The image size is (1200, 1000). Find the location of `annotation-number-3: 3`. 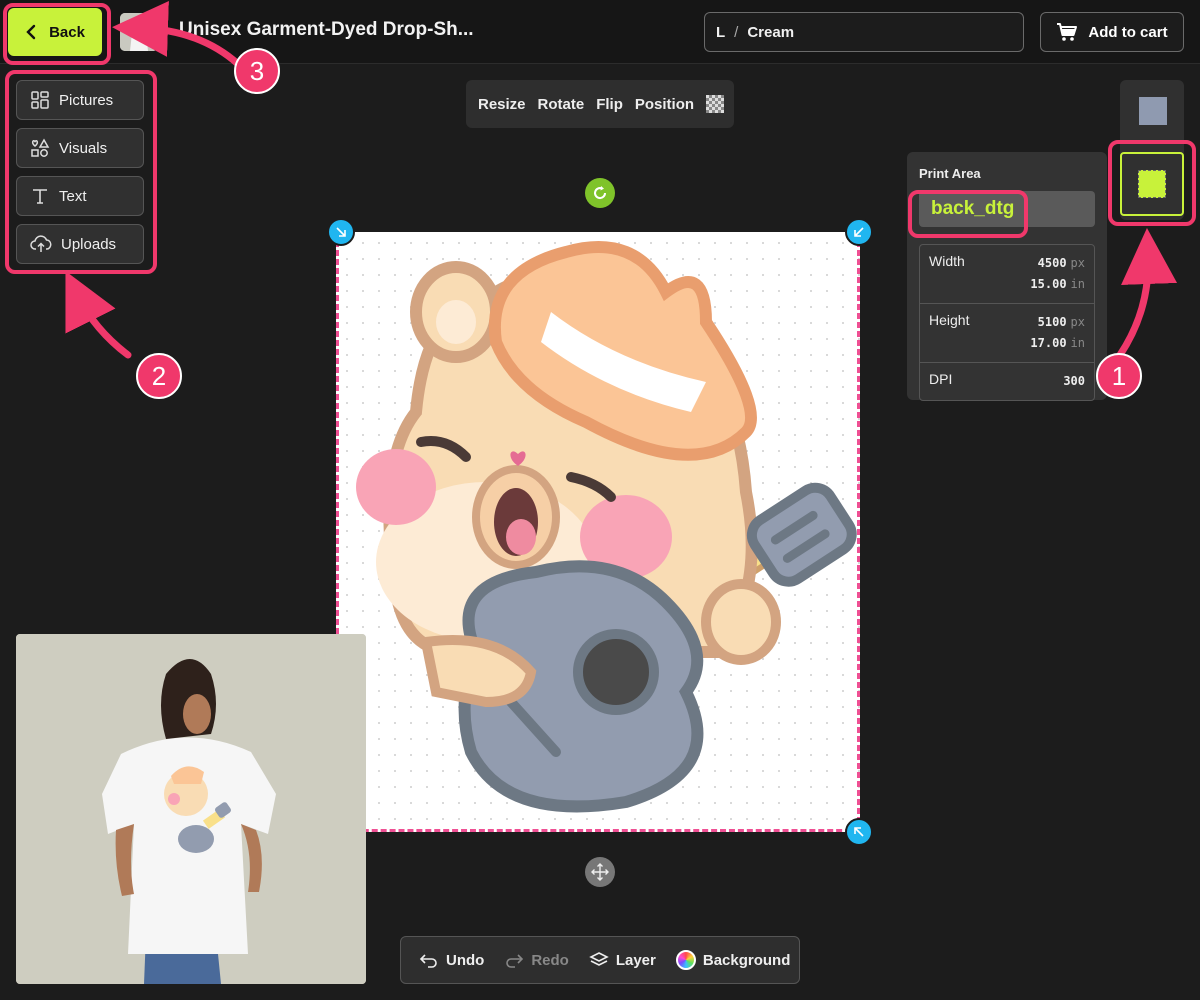

annotation-number-3: 3 is located at coordinates (257, 71).